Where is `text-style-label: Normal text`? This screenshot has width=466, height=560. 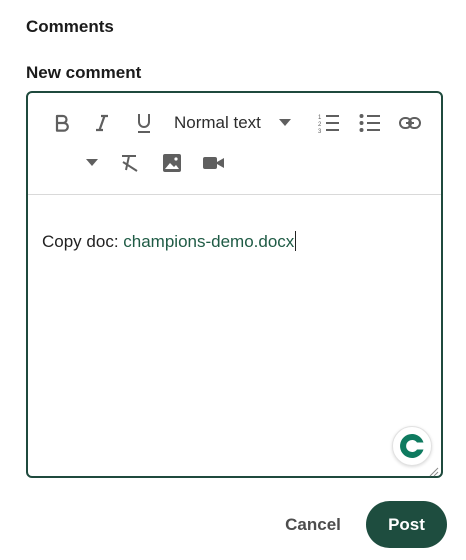
text-style-label: Normal text is located at coordinates (217, 122).